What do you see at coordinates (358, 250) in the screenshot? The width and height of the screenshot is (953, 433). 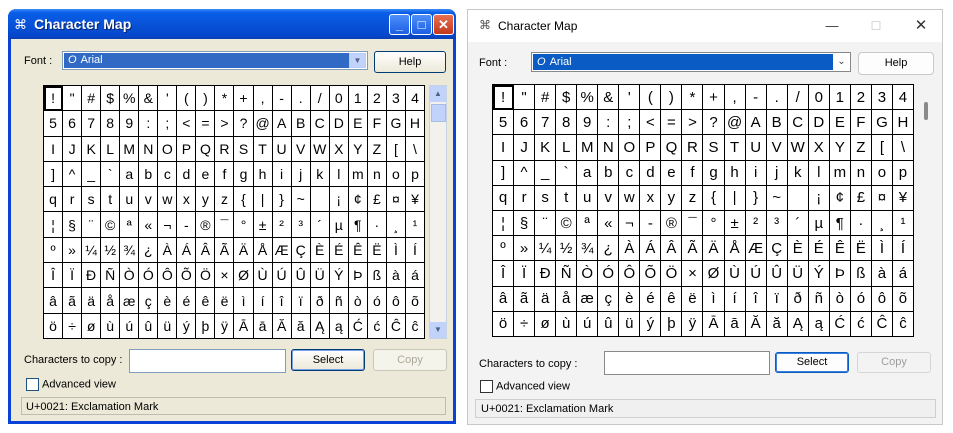 I see `character-cell: Ê` at bounding box center [358, 250].